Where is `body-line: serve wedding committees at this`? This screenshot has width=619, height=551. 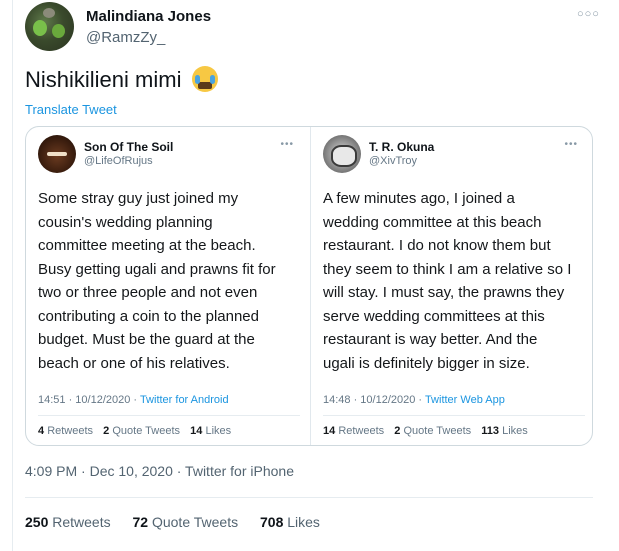
body-line: serve wedding committees at this is located at coordinates (434, 316).